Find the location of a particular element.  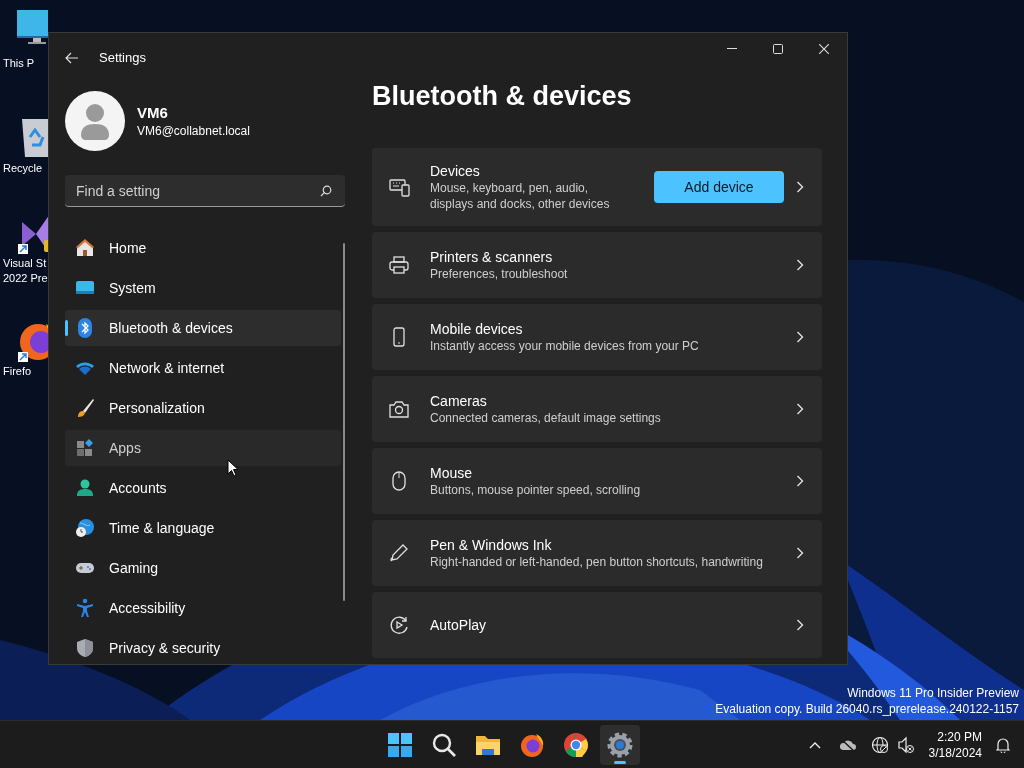

nav-item: Accessibility is located at coordinates (203, 608).